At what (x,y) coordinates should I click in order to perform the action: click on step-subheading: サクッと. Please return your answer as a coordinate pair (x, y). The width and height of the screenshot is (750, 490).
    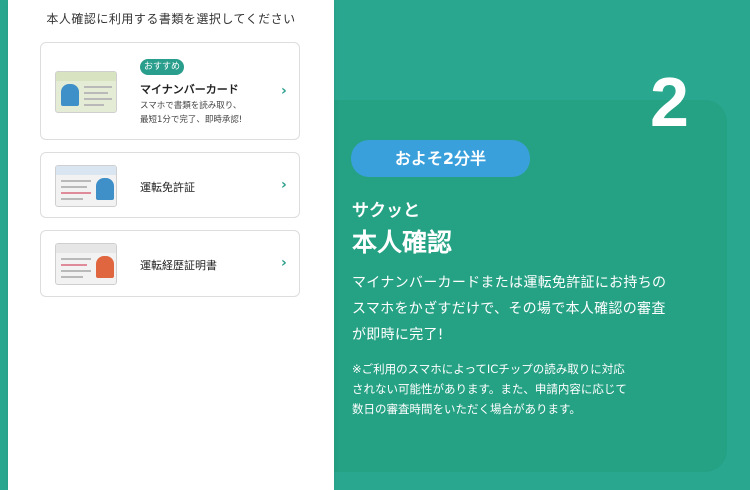
    Looking at the image, I should click on (386, 211).